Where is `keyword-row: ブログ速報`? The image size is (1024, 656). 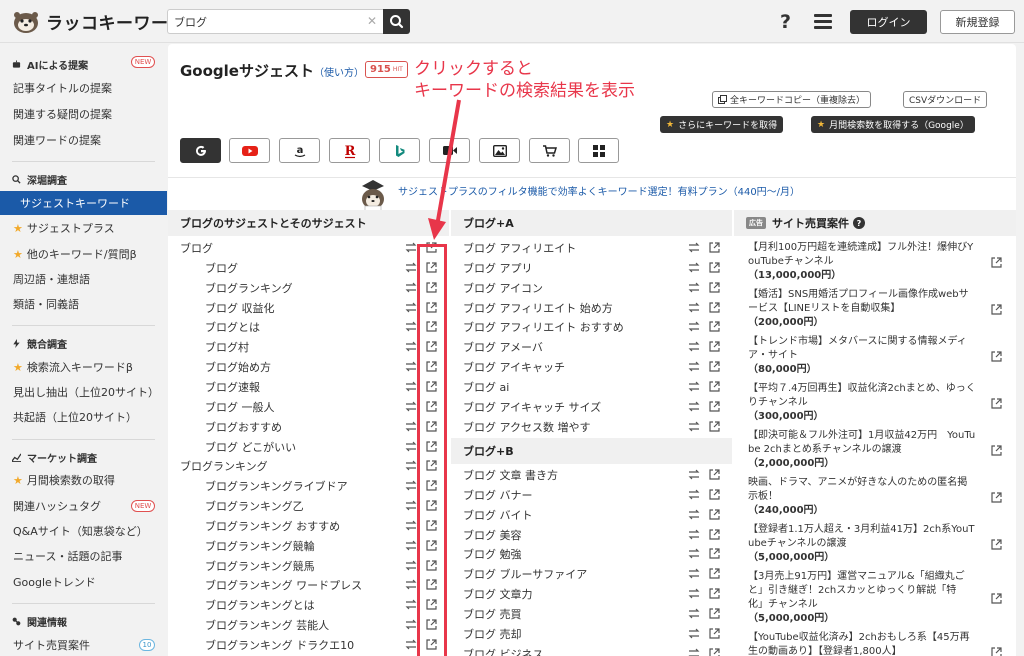 keyword-row: ブログ速報 is located at coordinates (232, 387).